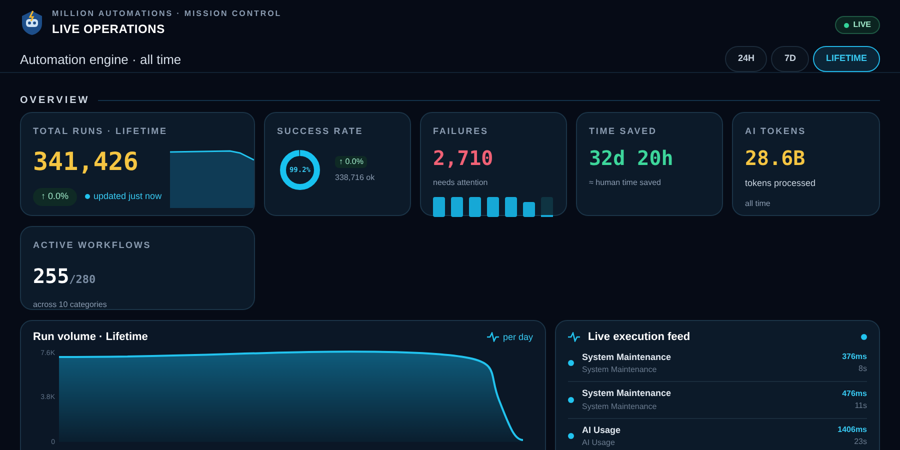 This screenshot has height=450, width=900. What do you see at coordinates (860, 442) in the screenshot?
I see `run-age: 23s` at bounding box center [860, 442].